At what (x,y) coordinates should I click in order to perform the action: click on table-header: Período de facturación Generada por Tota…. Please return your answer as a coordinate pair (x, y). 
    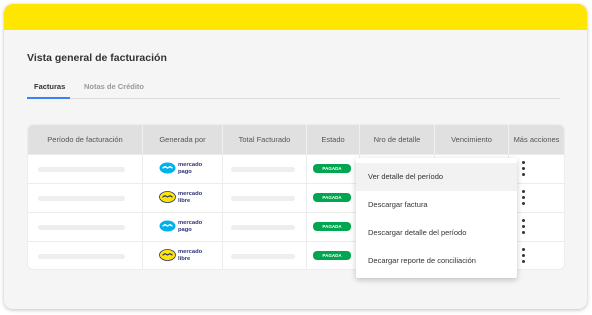
    Looking at the image, I should click on (296, 139).